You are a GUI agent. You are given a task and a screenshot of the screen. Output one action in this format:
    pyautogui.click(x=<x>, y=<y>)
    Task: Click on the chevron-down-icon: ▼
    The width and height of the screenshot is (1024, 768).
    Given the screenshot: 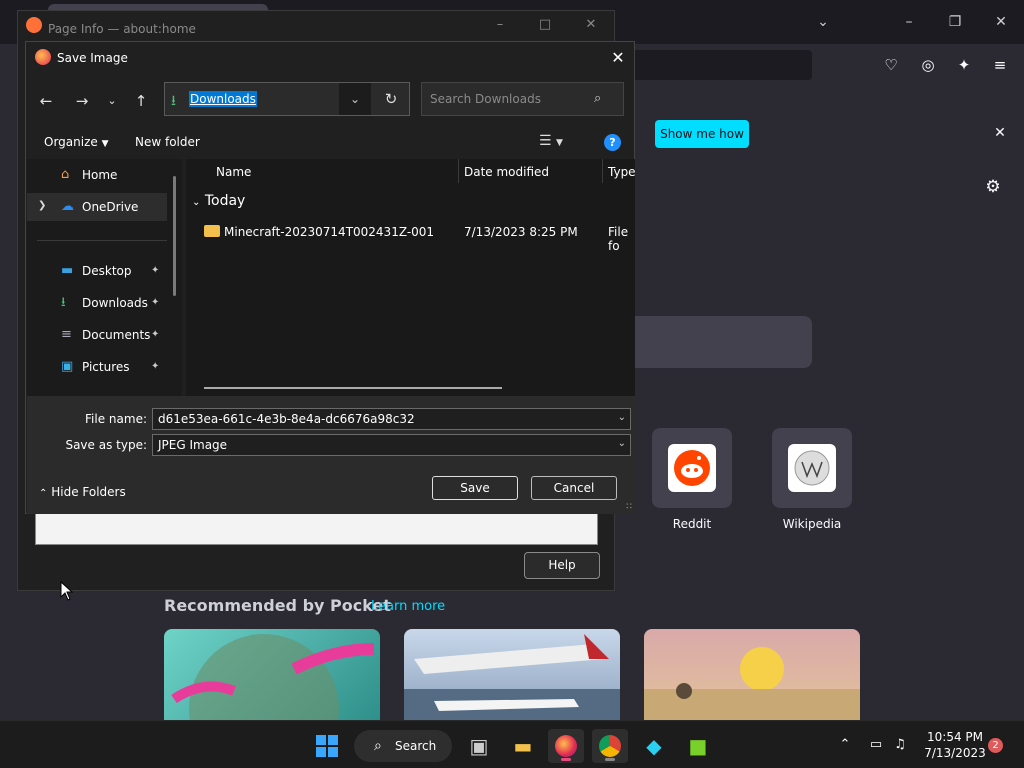 What is the action you would take?
    pyautogui.click(x=105, y=144)
    